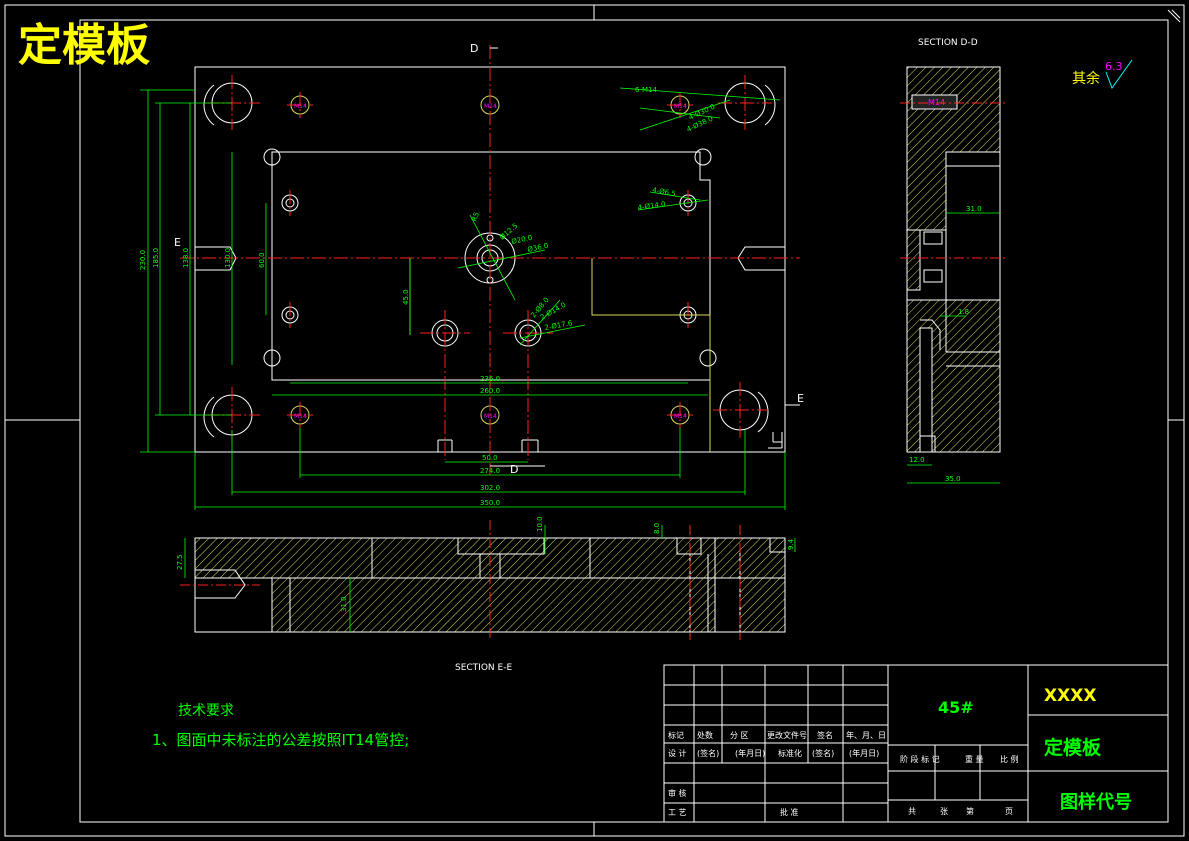 The height and width of the screenshot is (841, 1189). I want to click on svg-text: 年、月、日, so click(866, 735).